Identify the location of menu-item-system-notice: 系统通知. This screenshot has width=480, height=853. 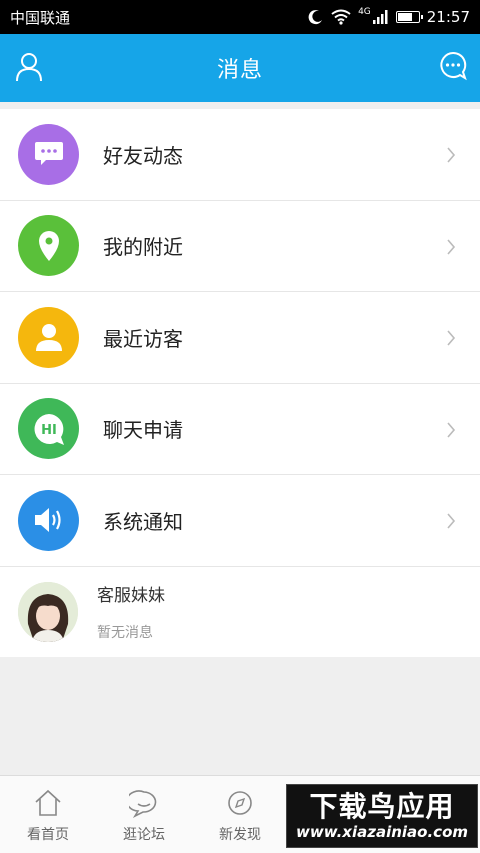
(240, 521).